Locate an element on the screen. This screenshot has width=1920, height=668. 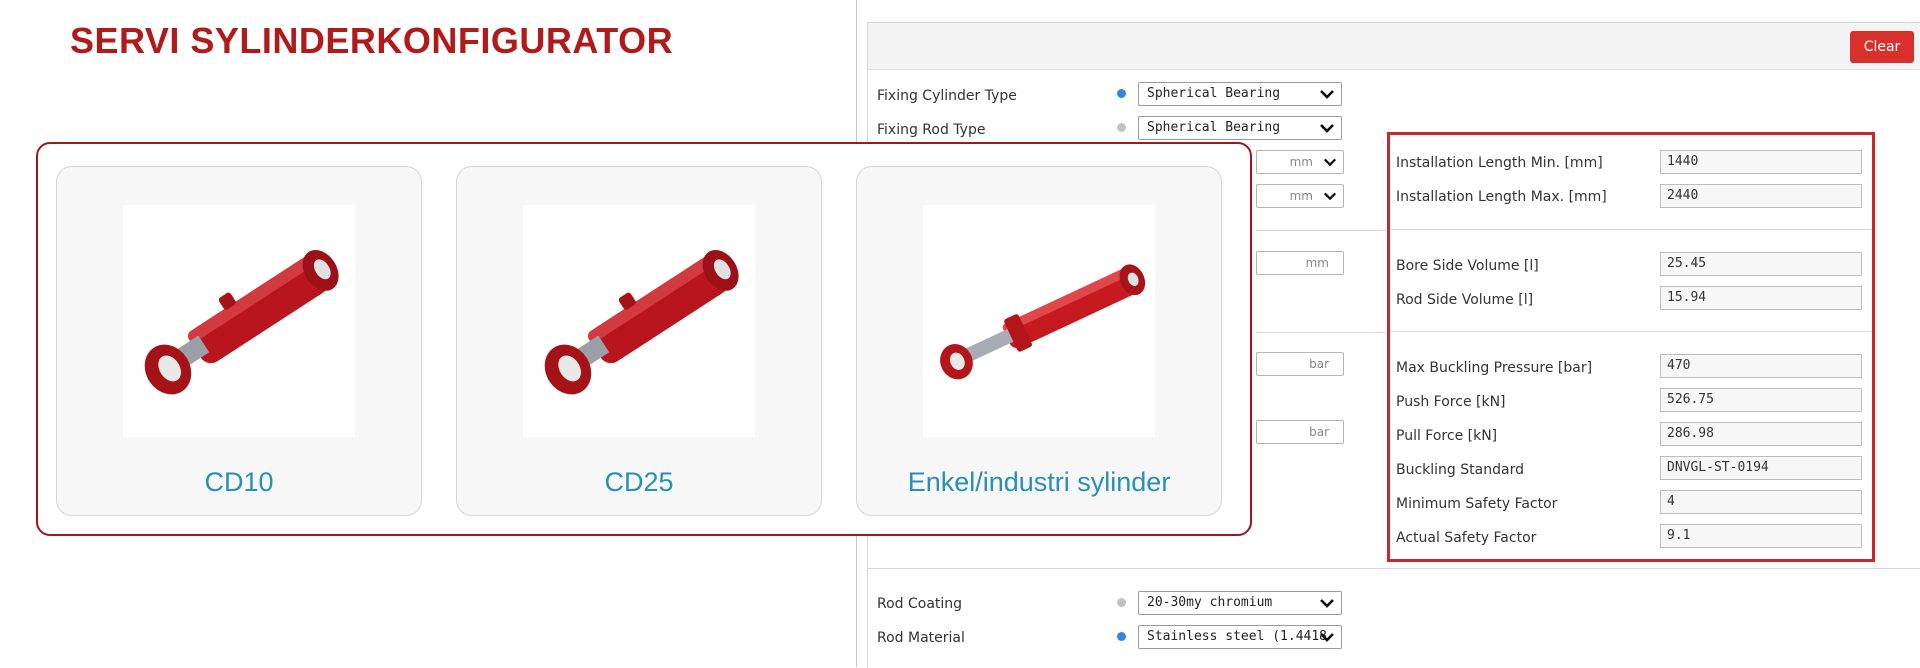
actual-safety-factor-label: Actual Safety Factor is located at coordinates (1466, 538).